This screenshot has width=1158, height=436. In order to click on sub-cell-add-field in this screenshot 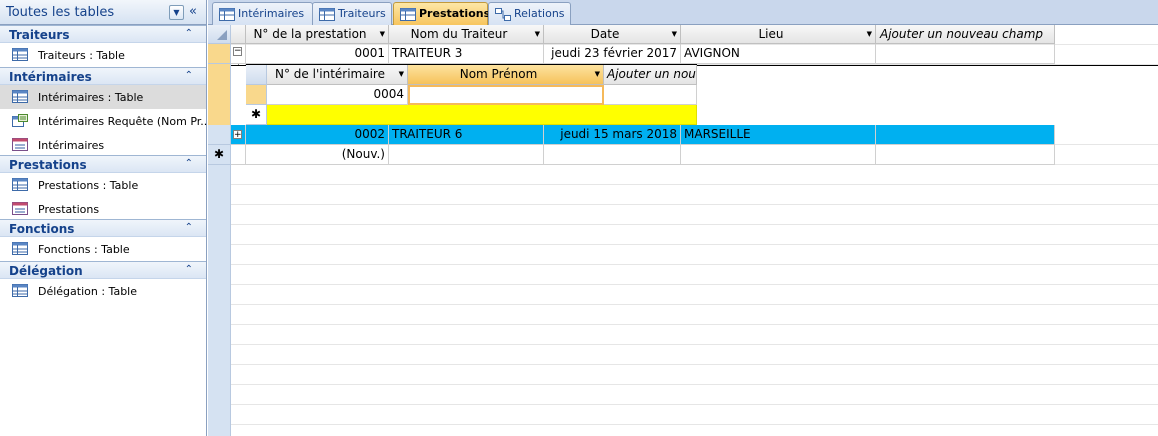, I will do `click(650, 95)`.